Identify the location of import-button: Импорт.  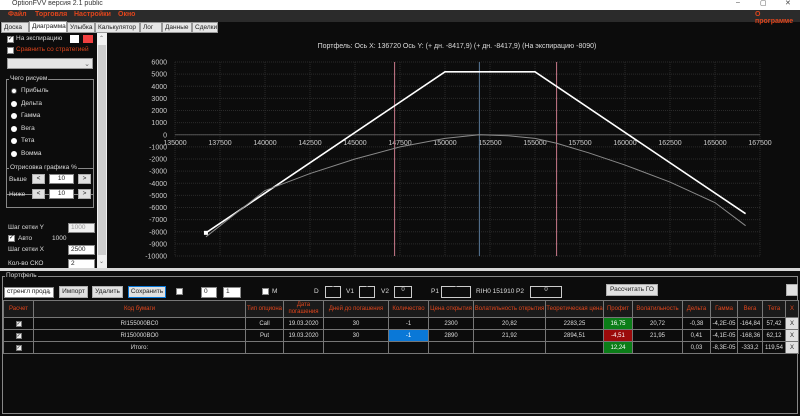
(73, 292).